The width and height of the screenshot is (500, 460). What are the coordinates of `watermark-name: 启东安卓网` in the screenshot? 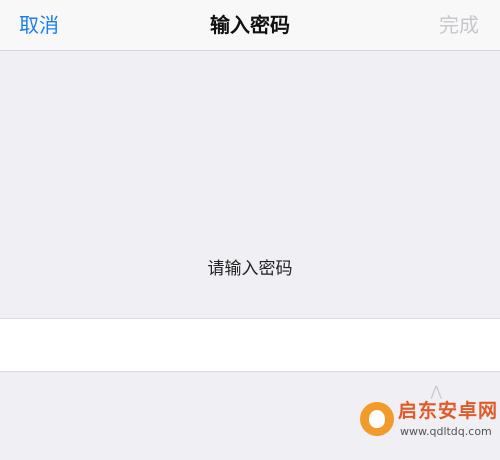 It's located at (448, 411).